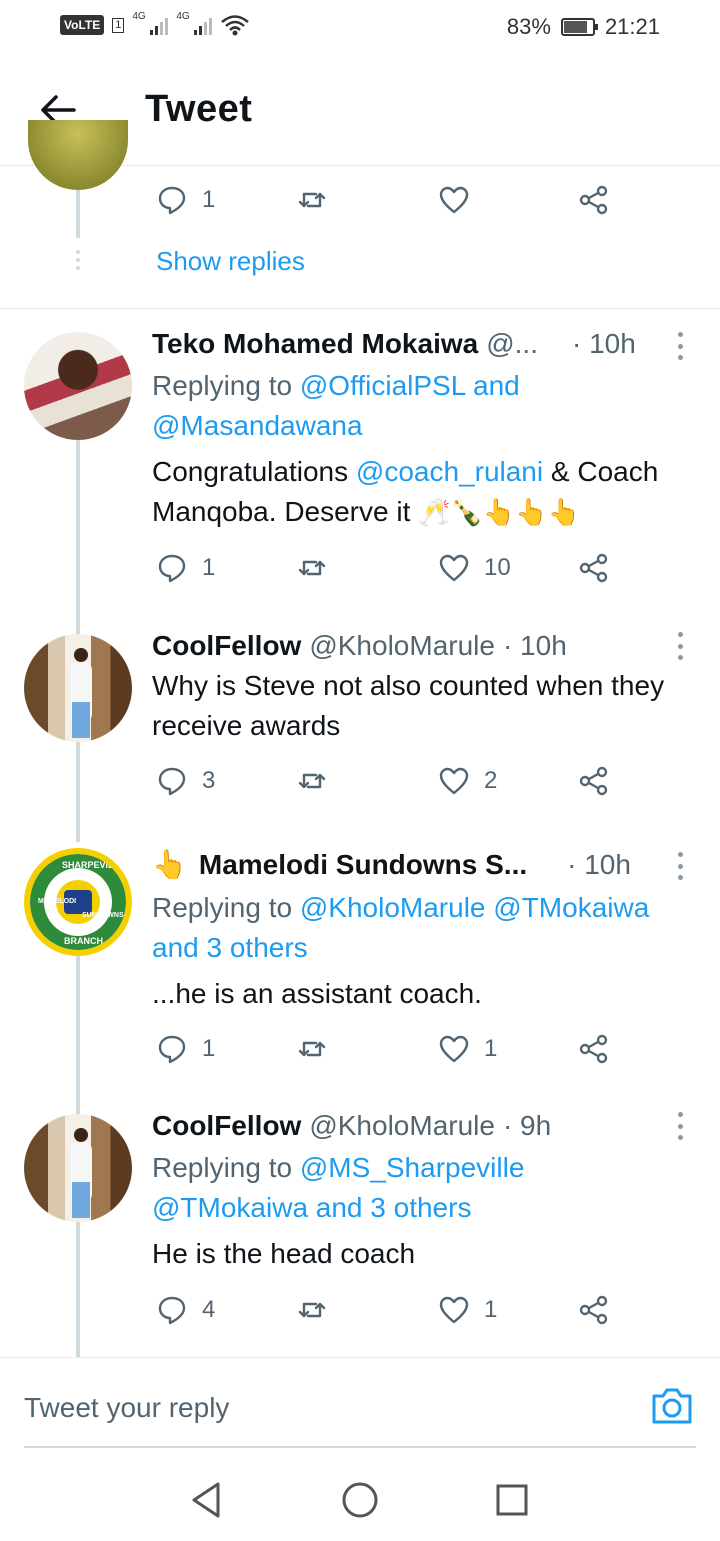 Image resolution: width=720 pixels, height=1541 pixels. Describe the element at coordinates (391, 202) in the screenshot. I see `tweet-actions: 1` at that location.